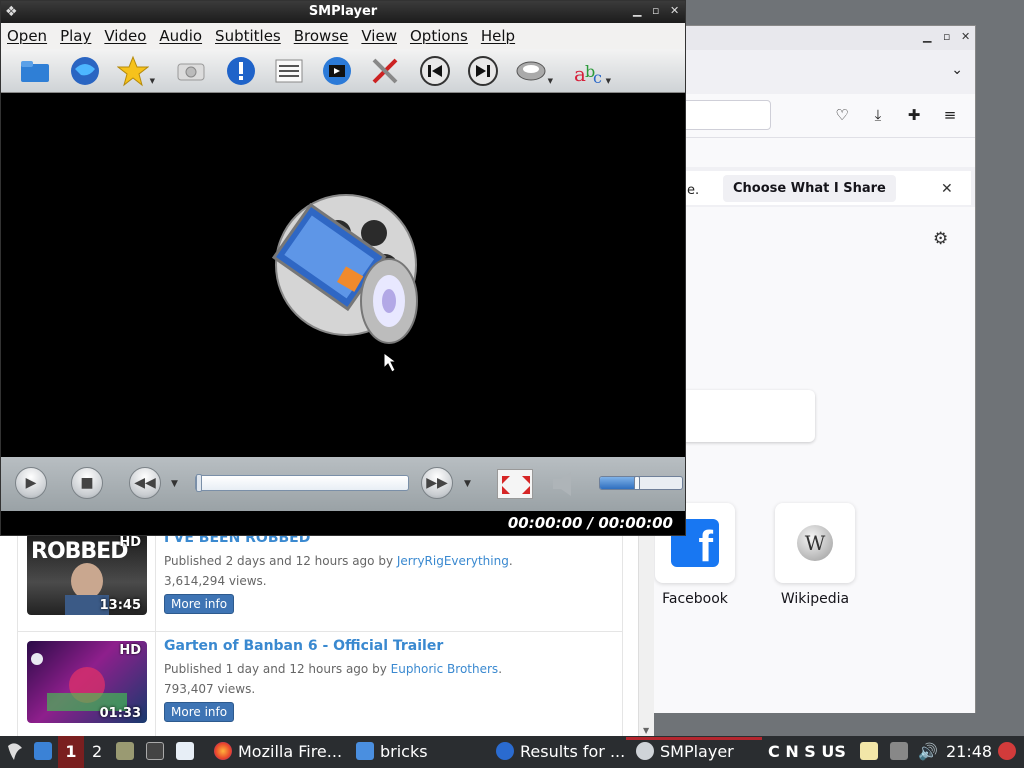 The width and height of the screenshot is (1024, 768). Describe the element at coordinates (289, 71) in the screenshot. I see `playlist-icon` at that location.